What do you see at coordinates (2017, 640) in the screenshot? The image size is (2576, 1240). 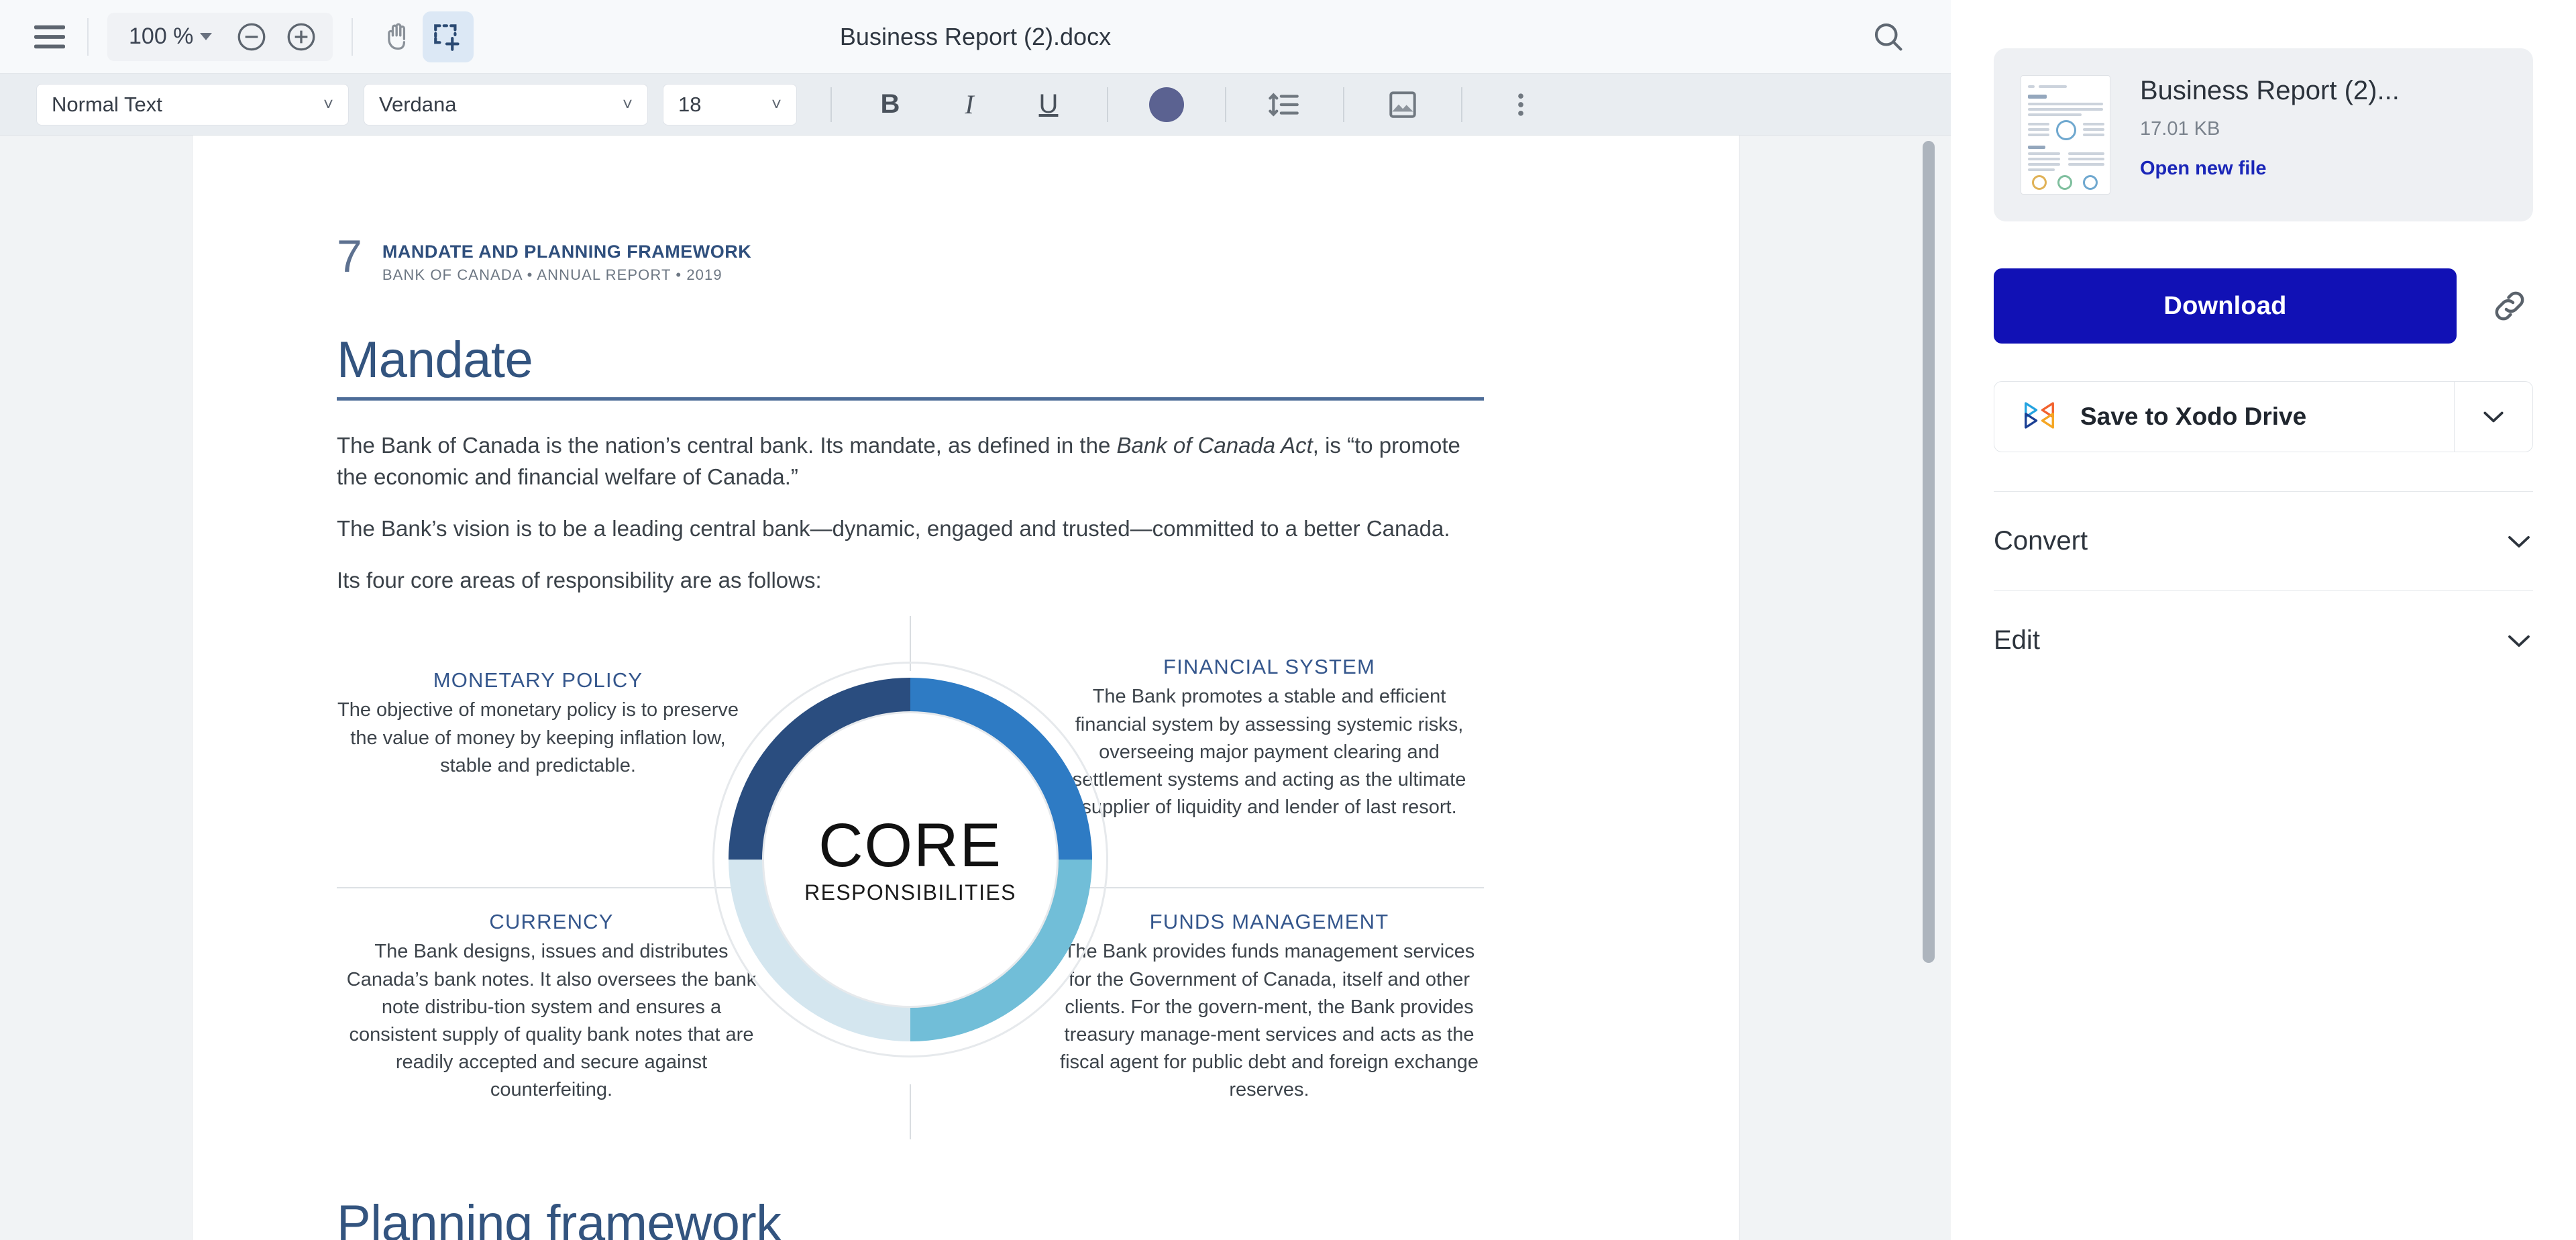 I see `accordion-edit-label: Edit` at bounding box center [2017, 640].